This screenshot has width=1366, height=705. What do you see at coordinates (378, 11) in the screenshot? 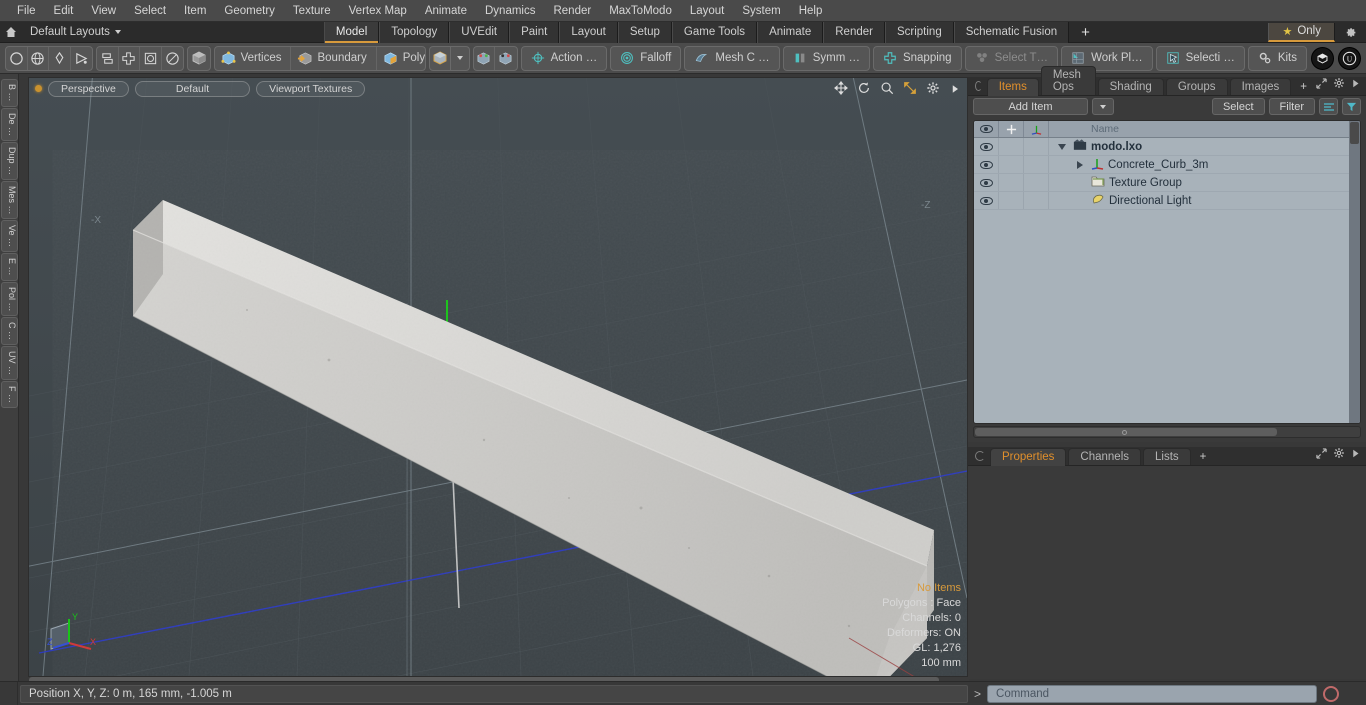
I see `menu-vertex-map: Vertex Map` at bounding box center [378, 11].